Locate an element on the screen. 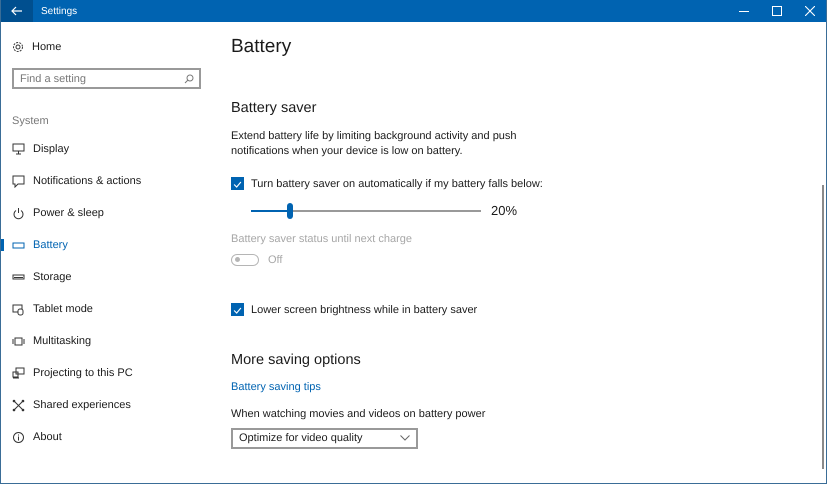 This screenshot has width=827, height=484. maximize-icon is located at coordinates (777, 11).